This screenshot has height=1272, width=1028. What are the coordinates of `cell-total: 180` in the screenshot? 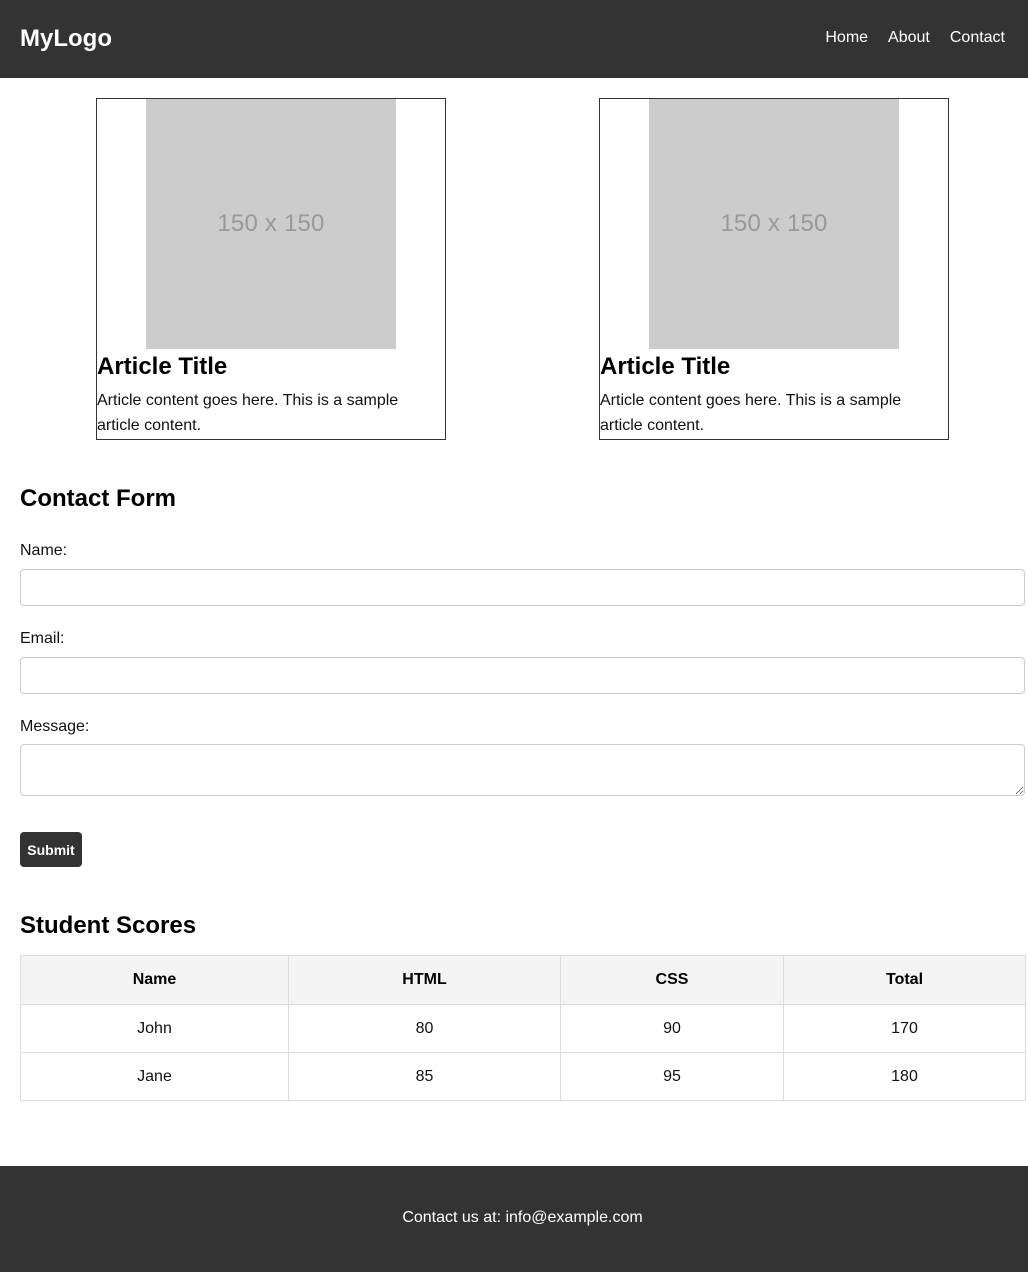 It's located at (904, 1076).